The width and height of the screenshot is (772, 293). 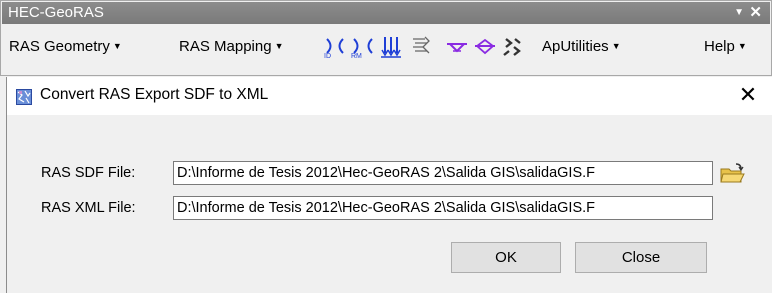 I want to click on ras-geometry-label: RAS Geometry, so click(x=59, y=46).